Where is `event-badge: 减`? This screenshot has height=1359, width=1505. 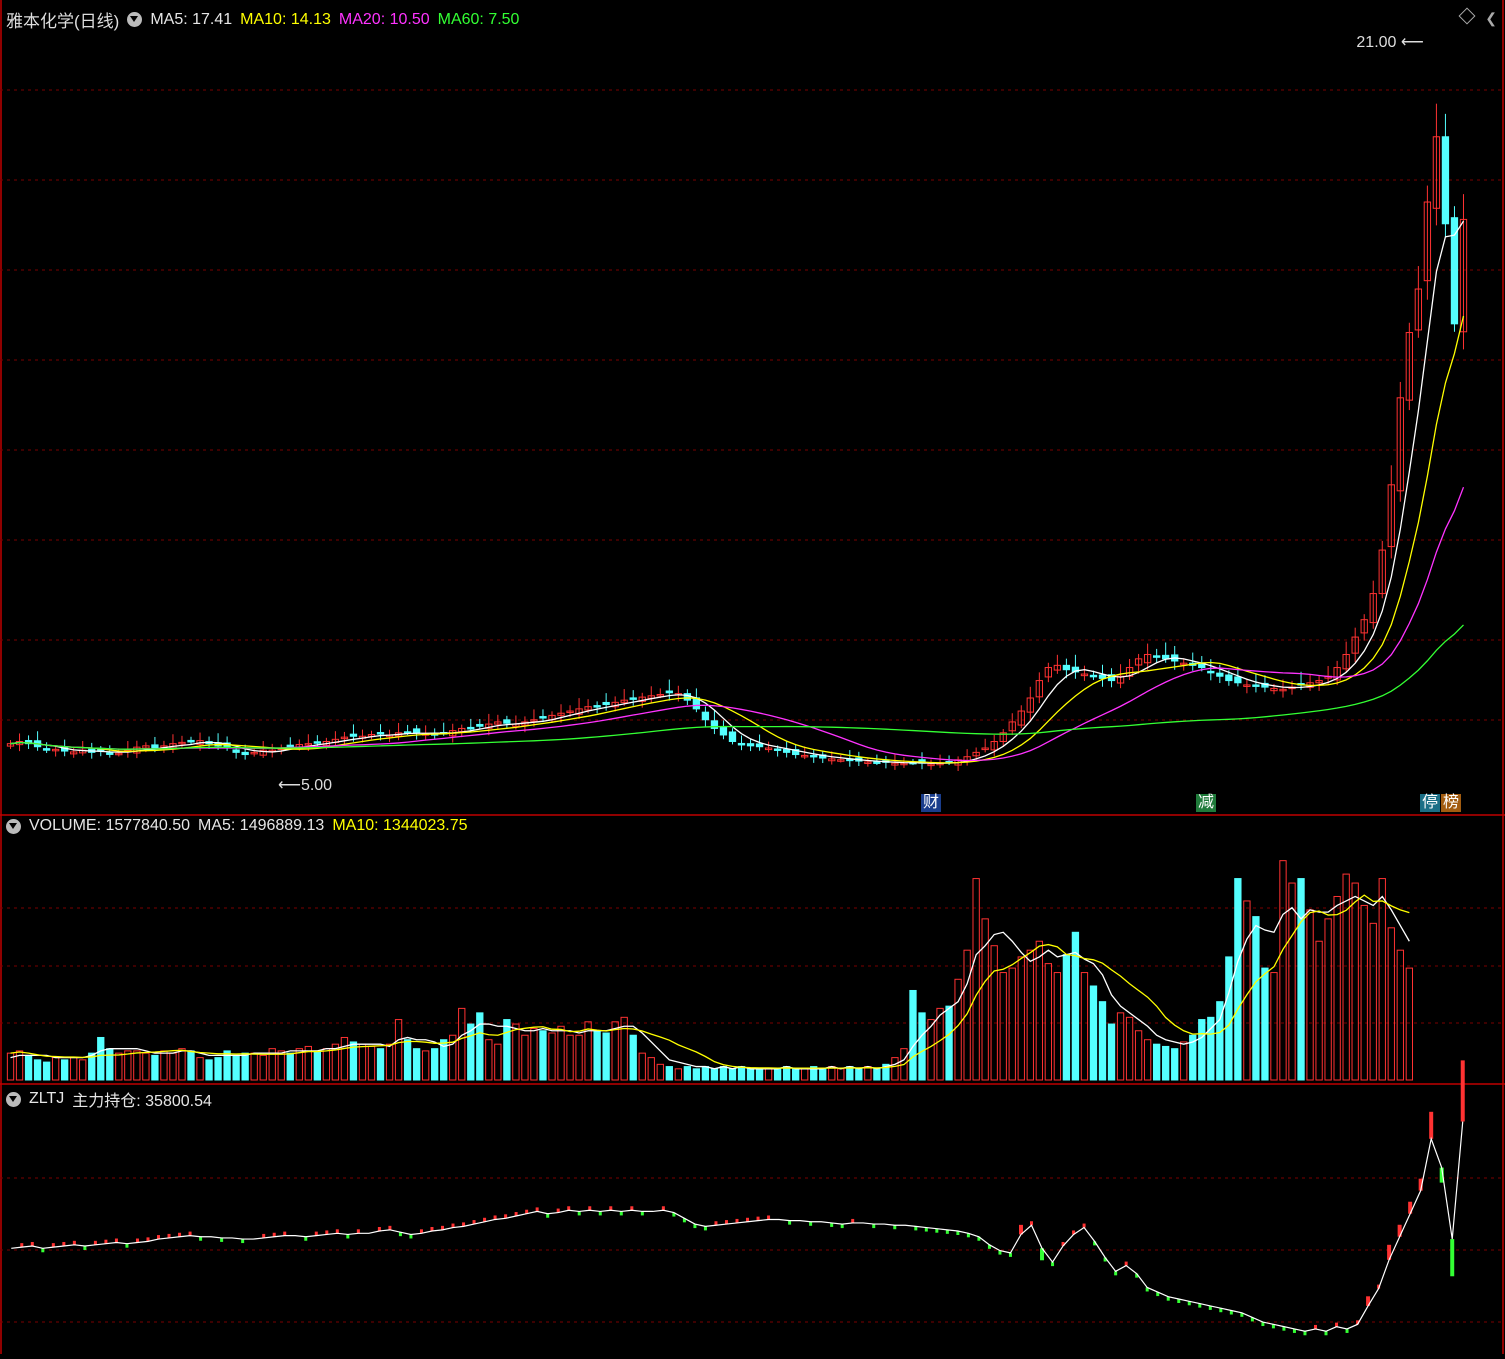
event-badge: 减 is located at coordinates (1206, 803).